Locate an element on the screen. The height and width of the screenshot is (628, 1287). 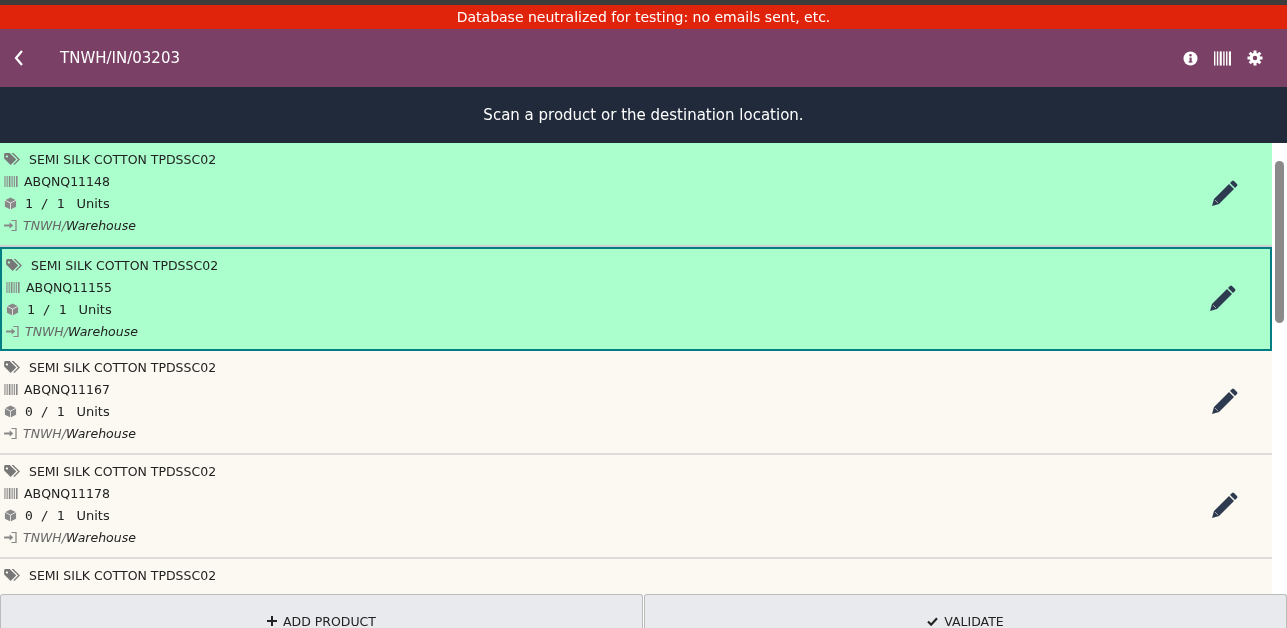
lot-number: ABQNQ11148 is located at coordinates (67, 181).